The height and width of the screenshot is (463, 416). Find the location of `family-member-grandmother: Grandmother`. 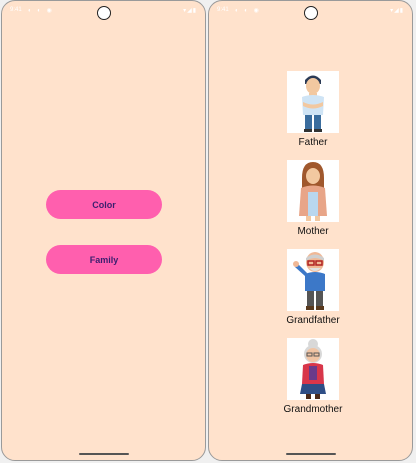

family-member-grandmother: Grandmother is located at coordinates (313, 376).